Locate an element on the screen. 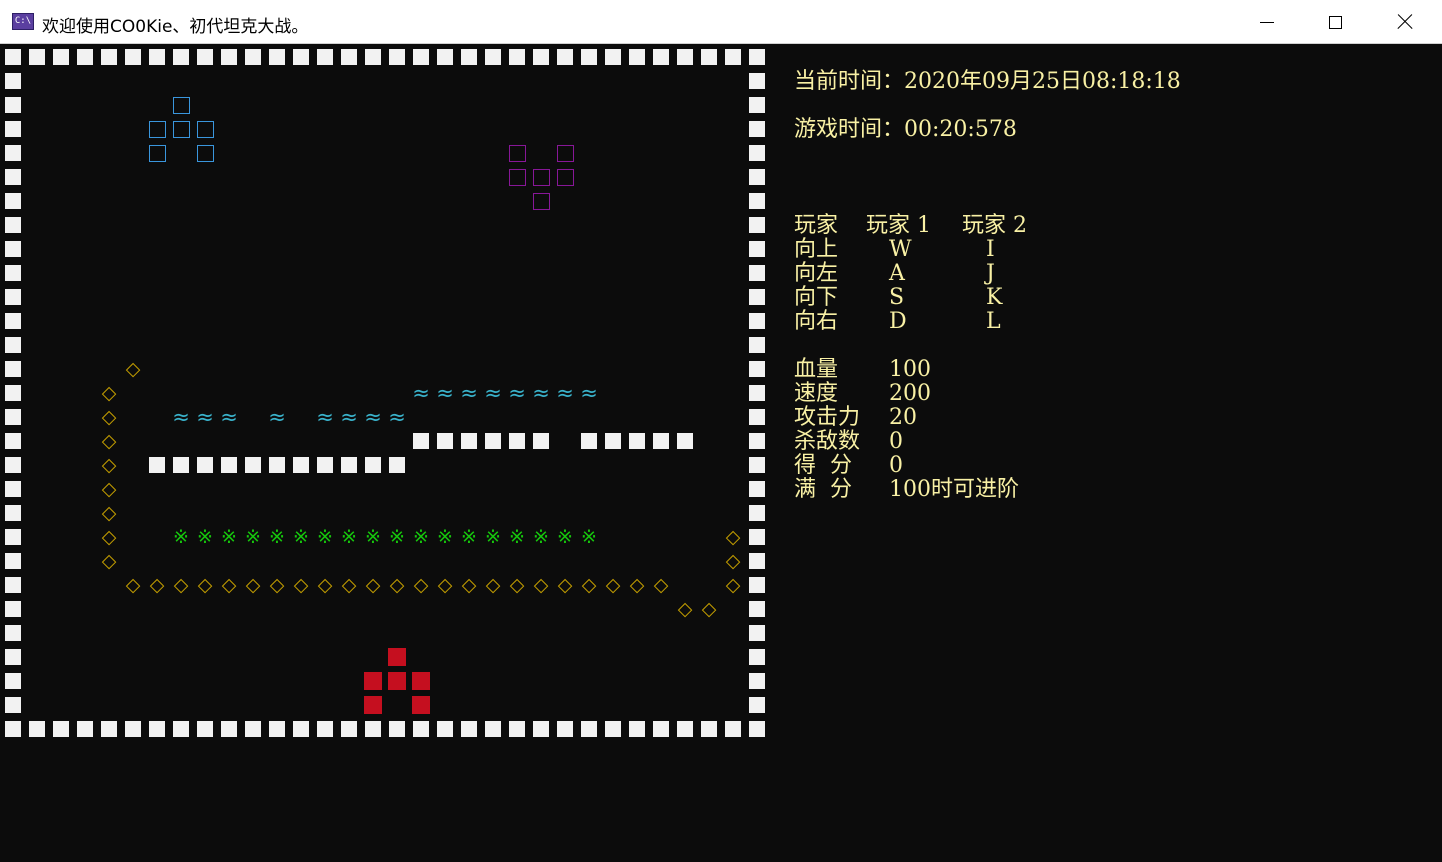 This screenshot has height=862, width=1442. stat-label: 血量 is located at coordinates (816, 369).